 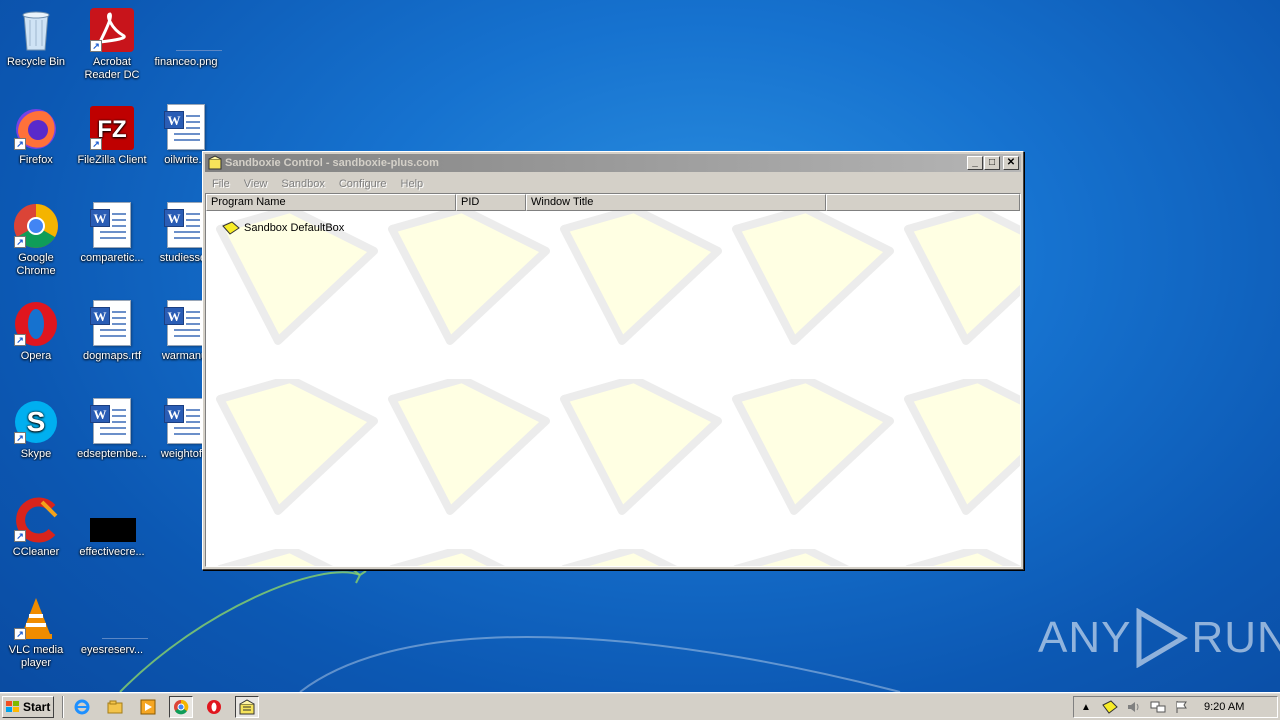 What do you see at coordinates (1235, 637) in the screenshot?
I see `watermark-right: RUN` at bounding box center [1235, 637].